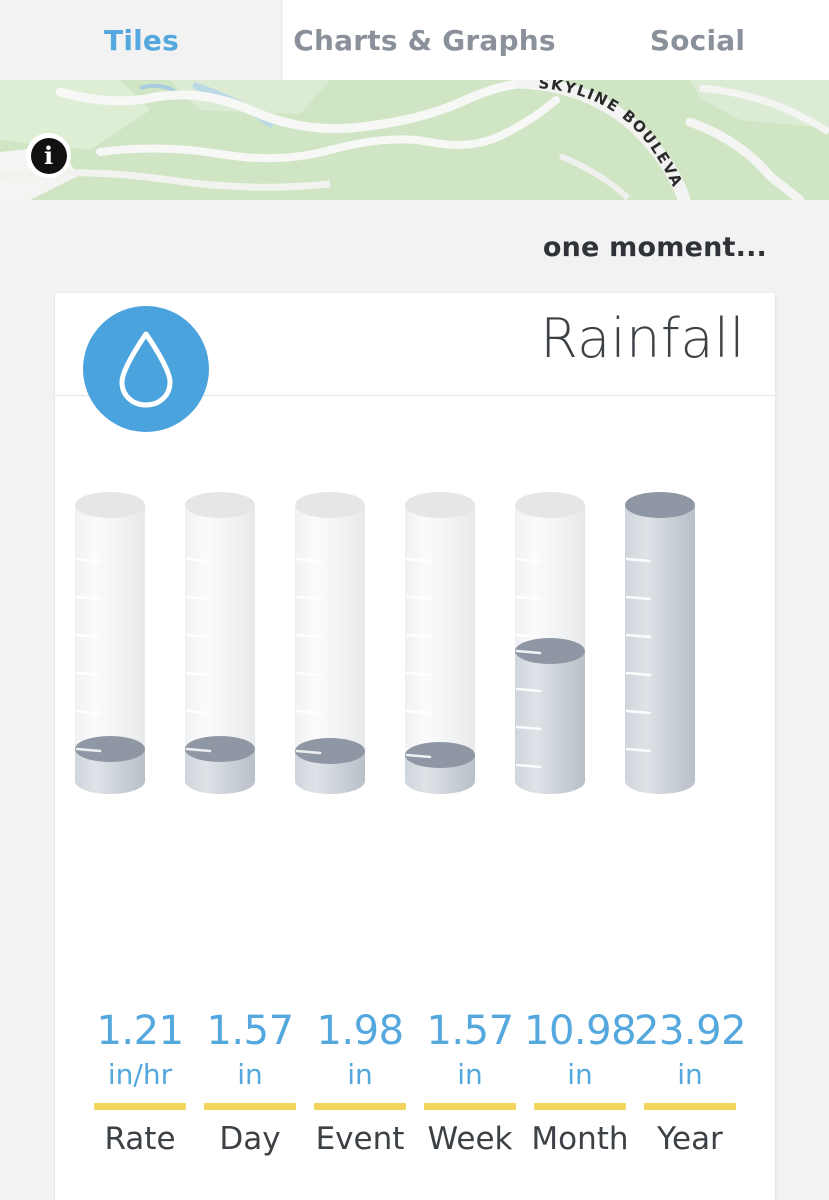  I want to click on readout-value: 1.21, so click(140, 1031).